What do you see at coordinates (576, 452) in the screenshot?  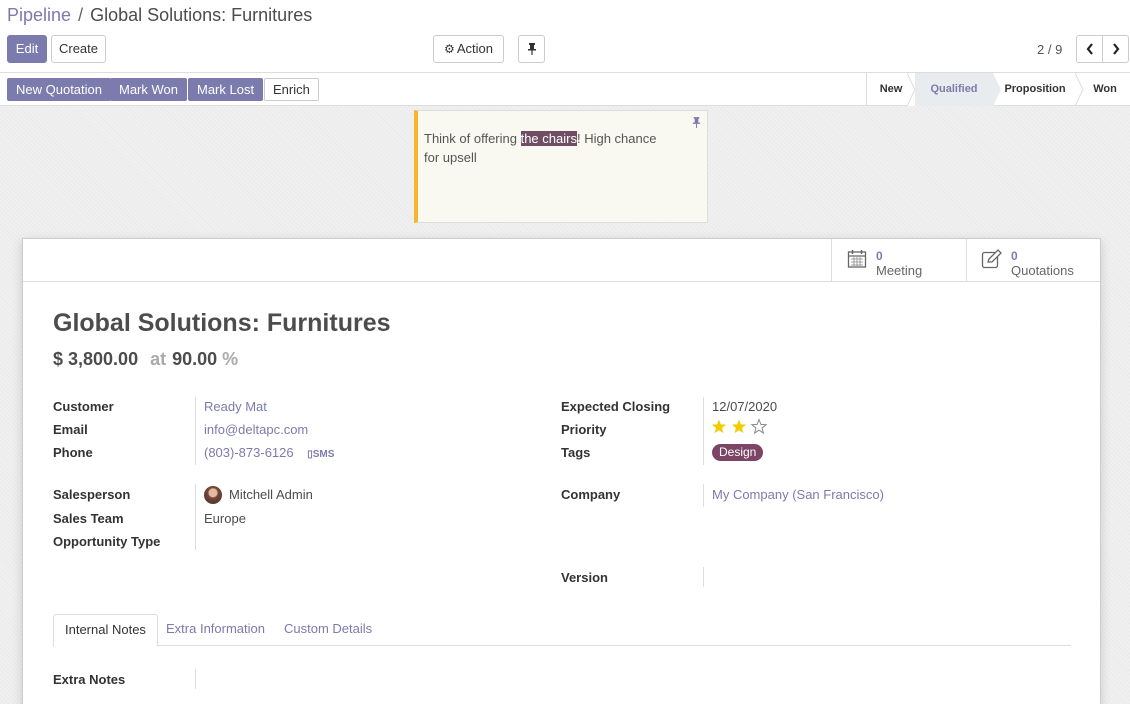 I see `tags-label: Tags` at bounding box center [576, 452].